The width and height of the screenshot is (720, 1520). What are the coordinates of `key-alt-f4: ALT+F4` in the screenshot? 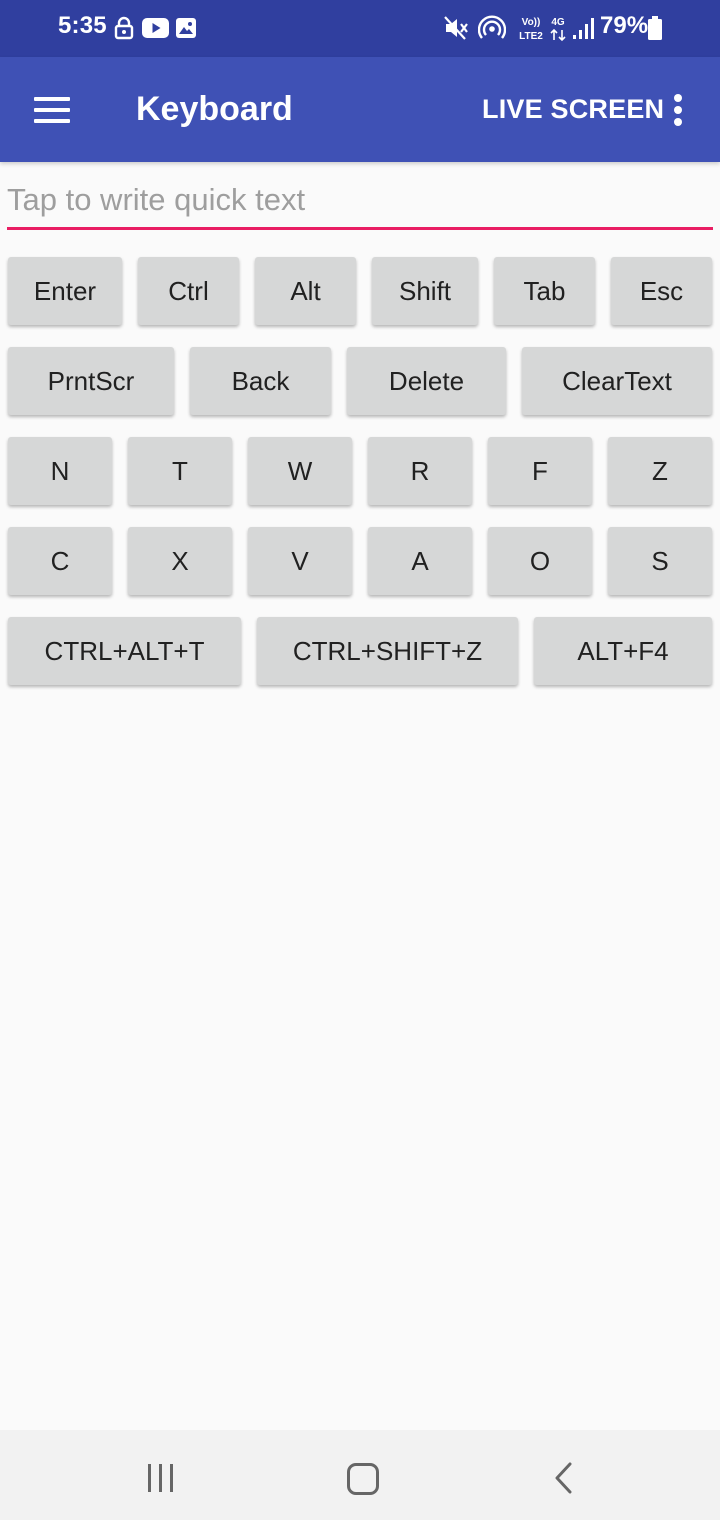 It's located at (623, 651).